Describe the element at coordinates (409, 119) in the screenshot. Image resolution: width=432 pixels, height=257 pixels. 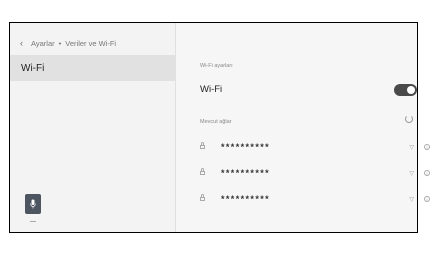
I see `refresh-icon` at that location.